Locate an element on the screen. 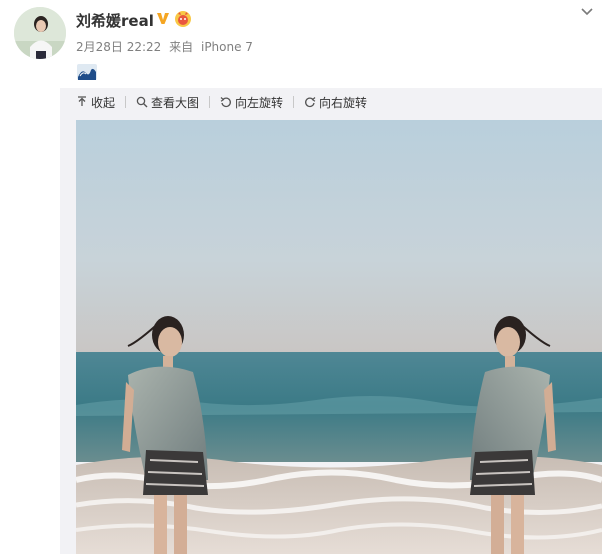 This screenshot has width=602, height=554. collapse-icon is located at coordinates (82, 101).